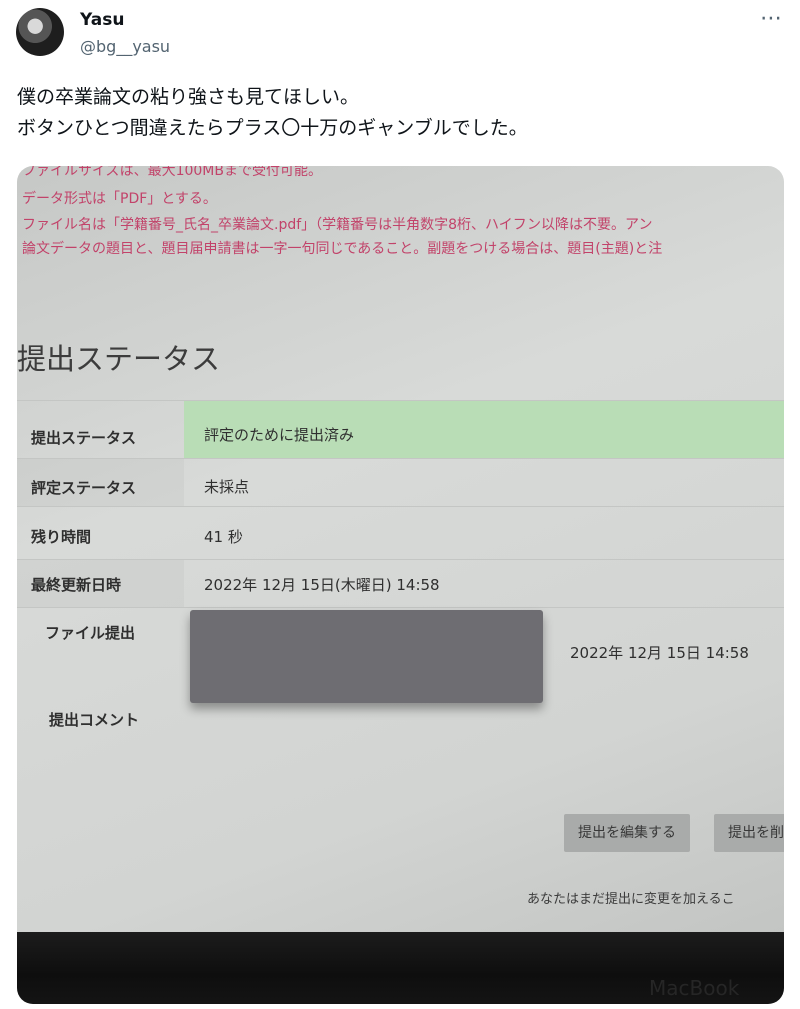 The width and height of the screenshot is (800, 1009). Describe the element at coordinates (94, 720) in the screenshot. I see `row-label: 提出コメント` at that location.